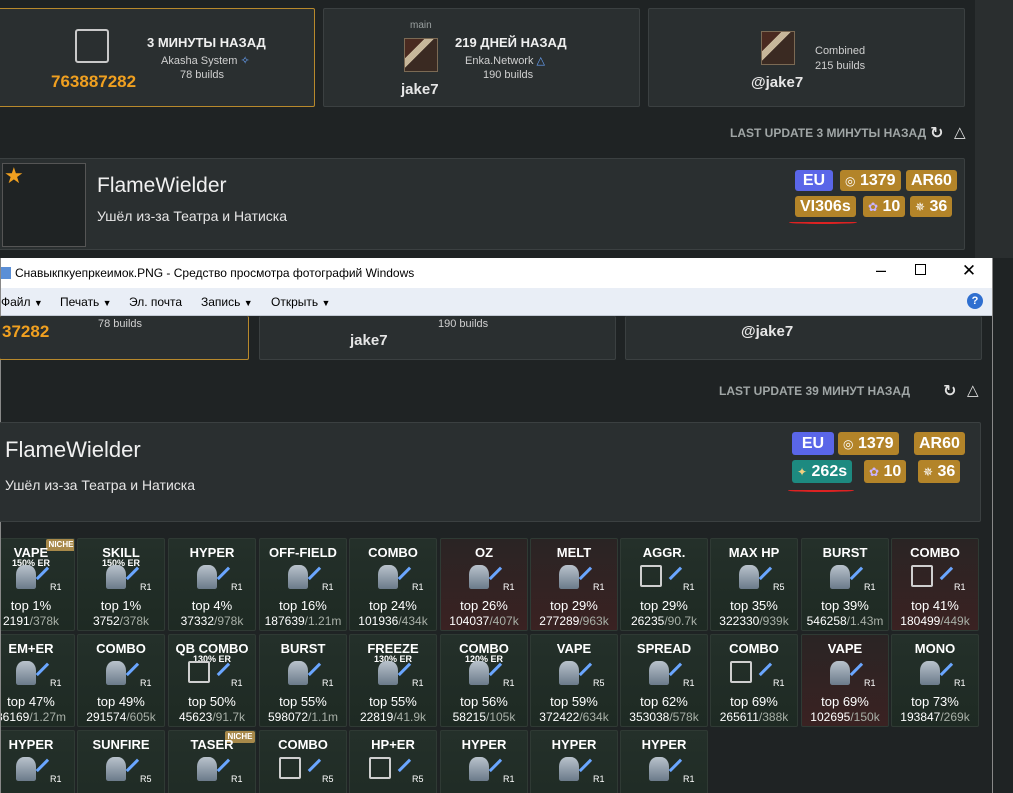  What do you see at coordinates (31, 563) in the screenshot?
I see `build-er: 150% ER` at bounding box center [31, 563].